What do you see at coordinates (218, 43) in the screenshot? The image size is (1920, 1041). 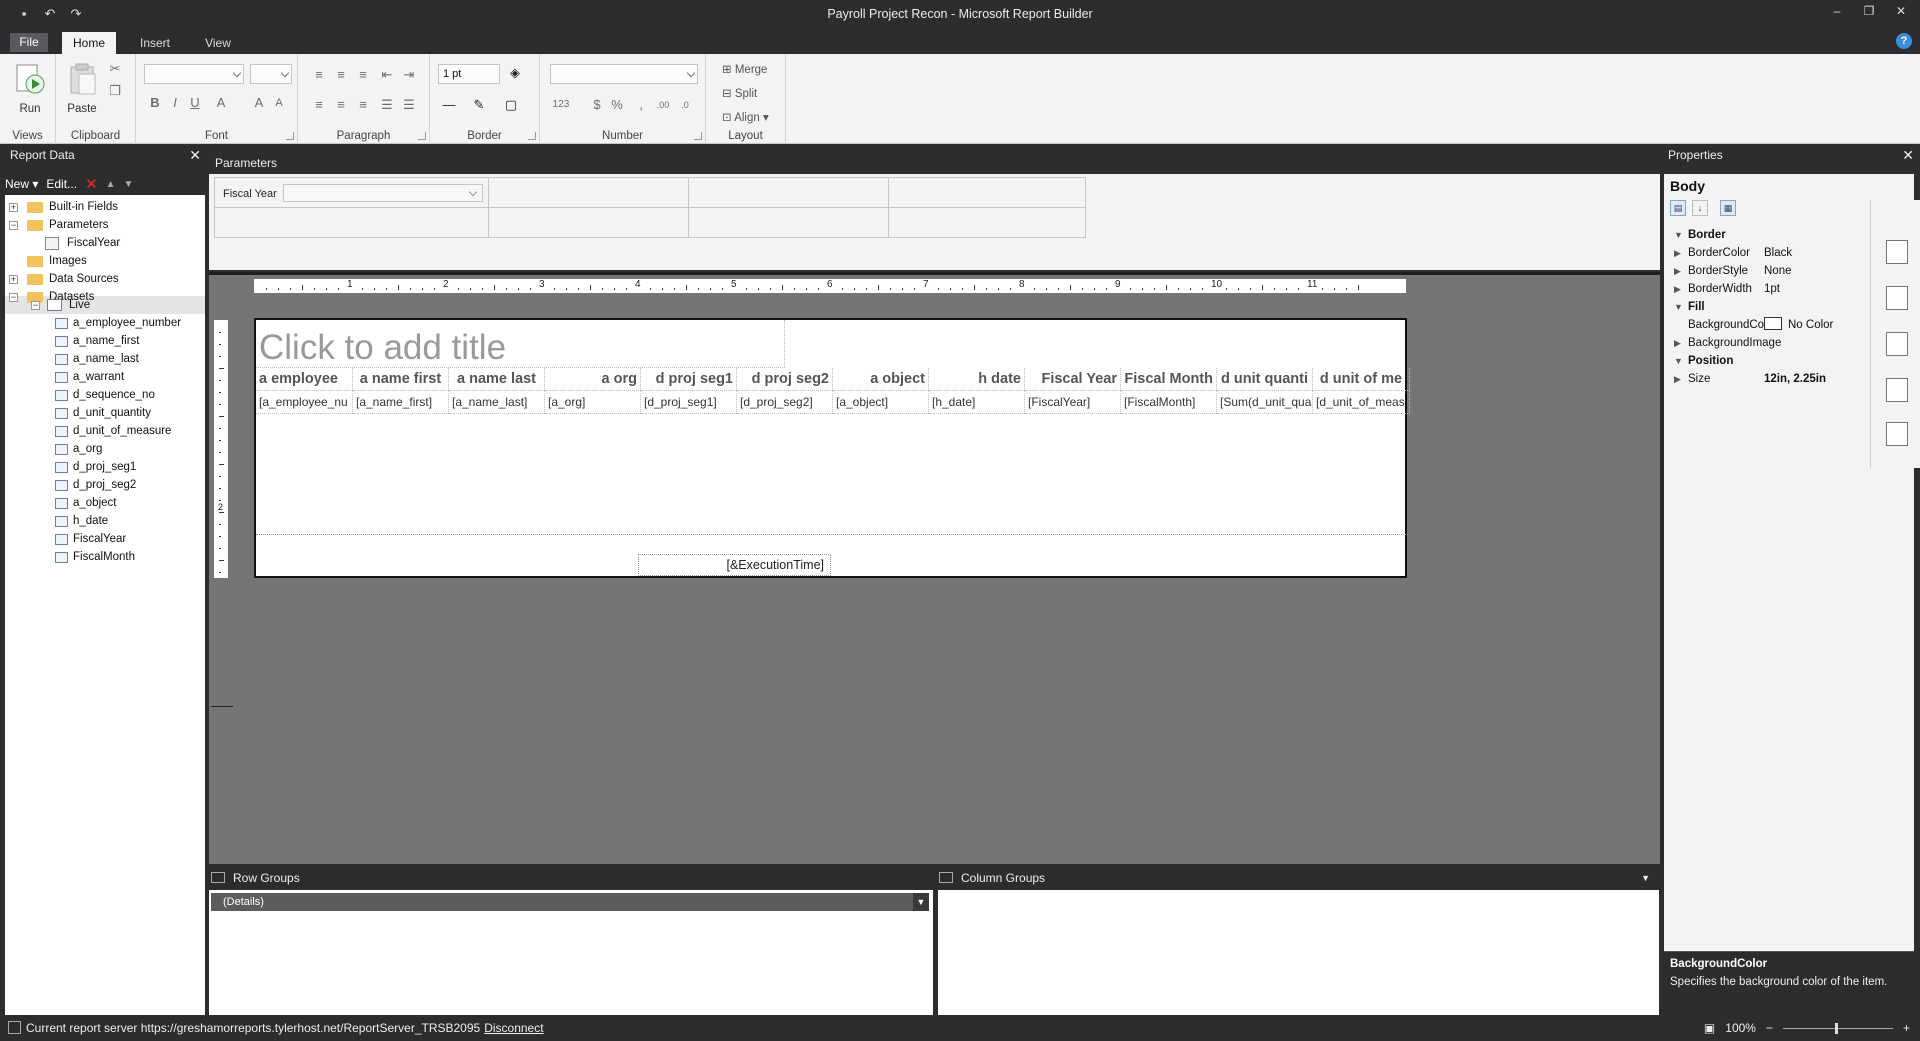 I see `tab-view: View` at bounding box center [218, 43].